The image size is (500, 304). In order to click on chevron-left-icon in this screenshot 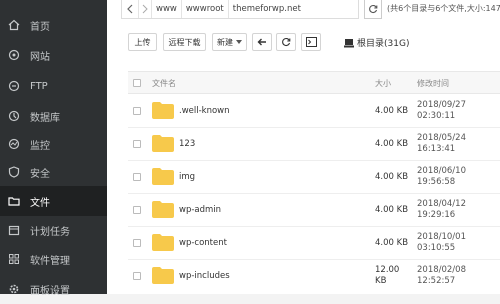, I will do `click(130, 9)`.